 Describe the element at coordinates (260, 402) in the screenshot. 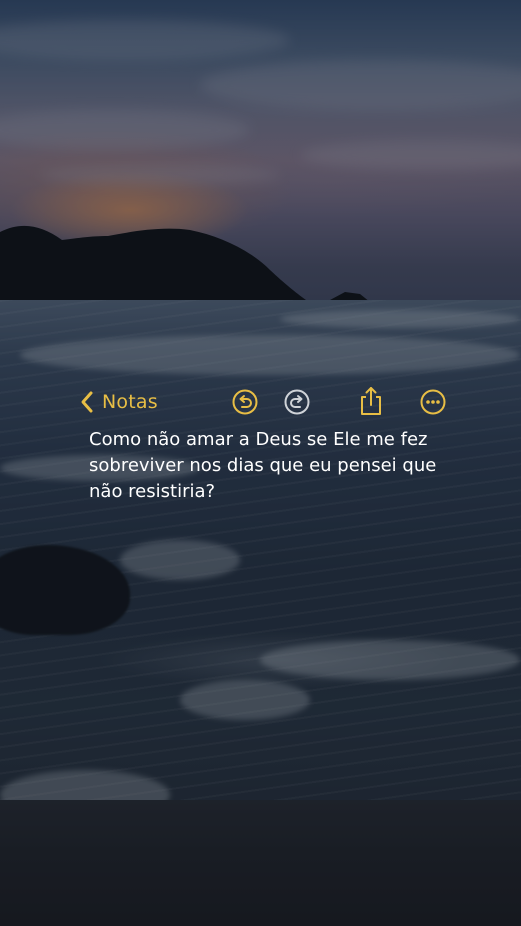

I see `notes-toolbar: Notas` at that location.